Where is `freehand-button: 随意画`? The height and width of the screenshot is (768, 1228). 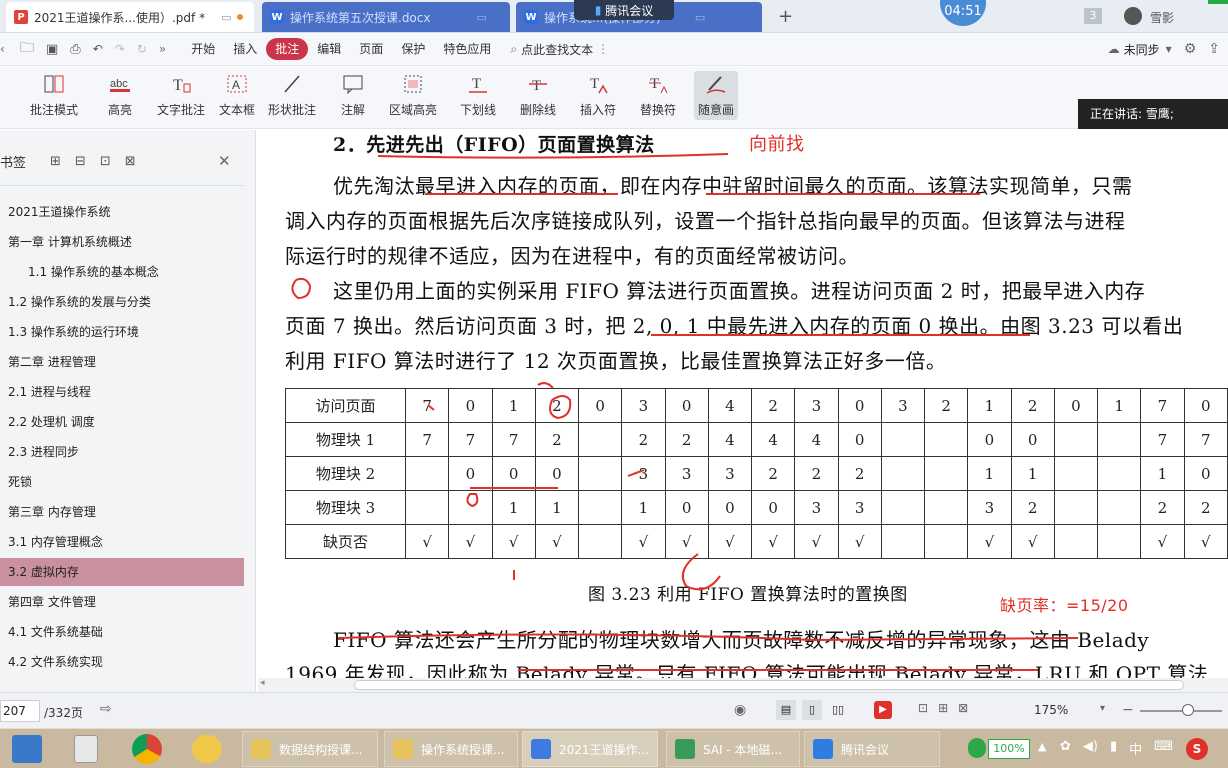
freehand-button: 随意画 is located at coordinates (716, 95).